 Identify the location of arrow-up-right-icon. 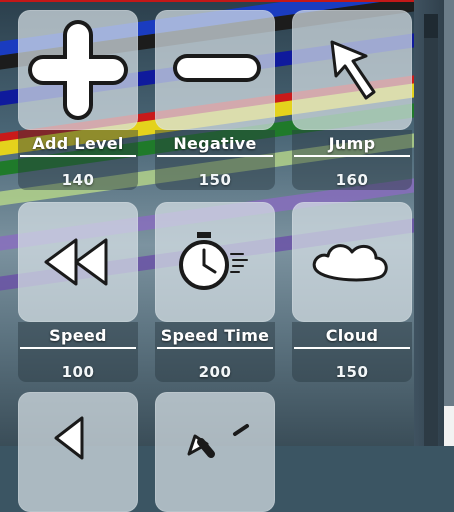
(218, 441).